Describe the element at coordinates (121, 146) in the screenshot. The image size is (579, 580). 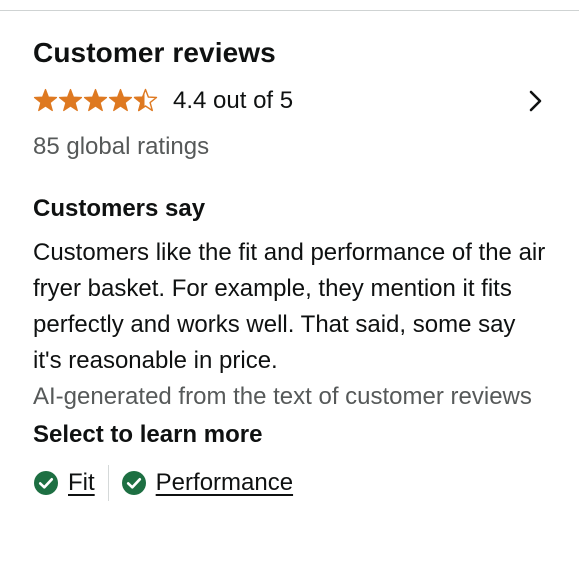
I see `global-ratings-count: 85 global ratings` at that location.